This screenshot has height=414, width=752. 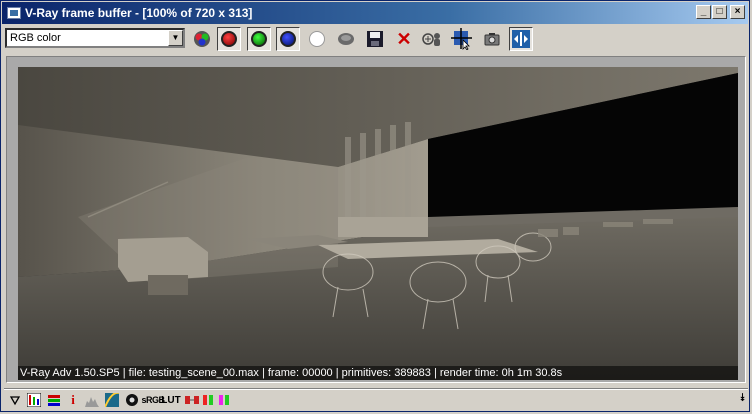 I want to click on render-last-icon, so click(x=492, y=39).